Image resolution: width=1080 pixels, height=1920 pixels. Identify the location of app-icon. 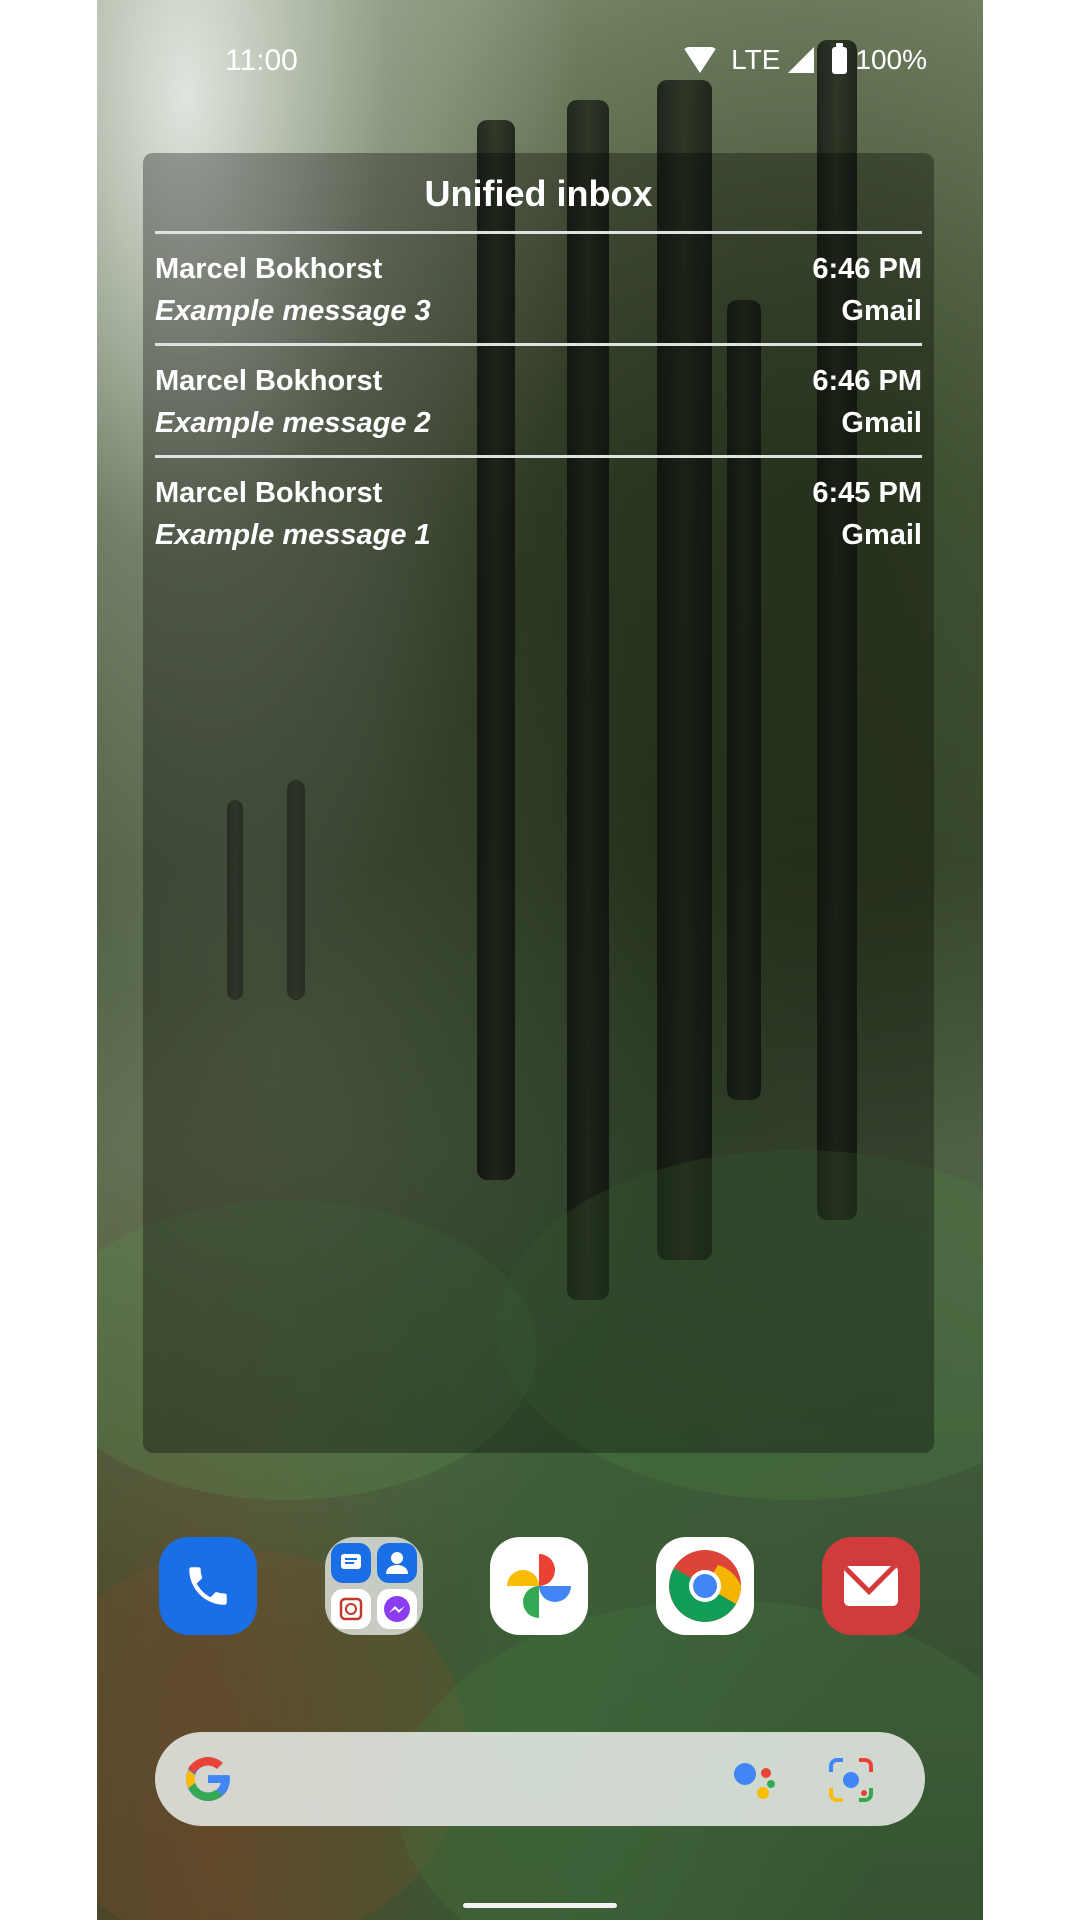
(351, 1609).